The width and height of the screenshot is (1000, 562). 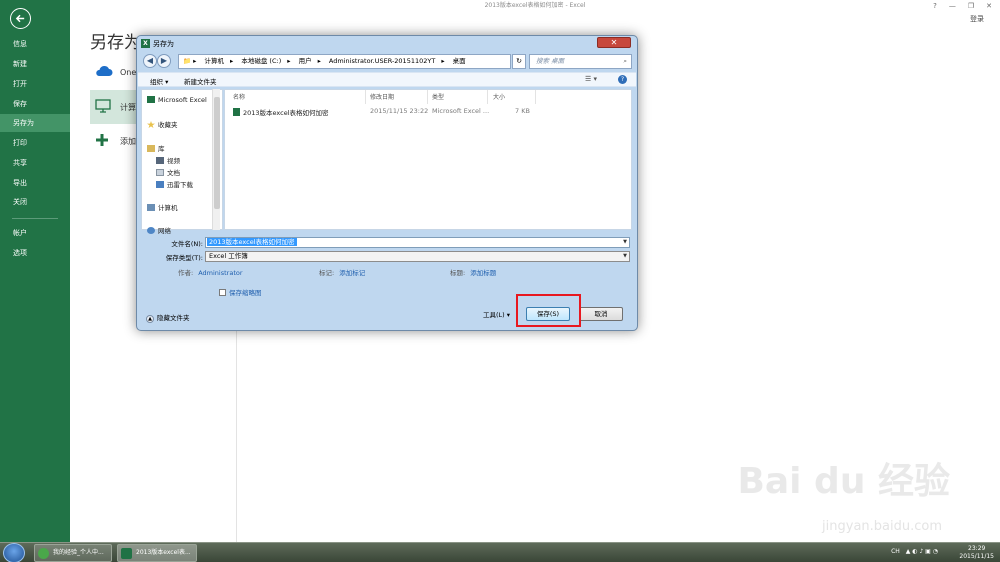 What do you see at coordinates (187, 244) in the screenshot?
I see `filename-label: 文件名(N):` at bounding box center [187, 244].